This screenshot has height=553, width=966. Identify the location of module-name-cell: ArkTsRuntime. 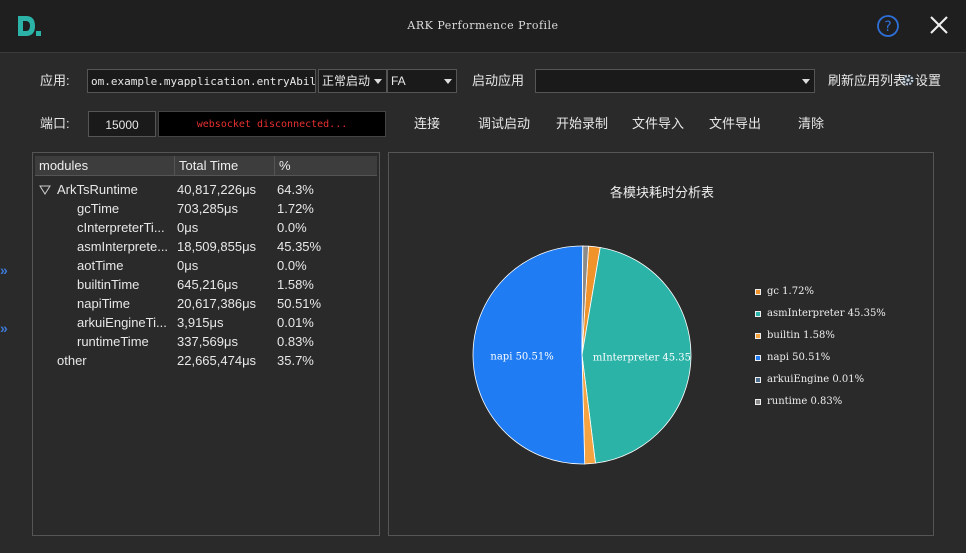
(97, 189).